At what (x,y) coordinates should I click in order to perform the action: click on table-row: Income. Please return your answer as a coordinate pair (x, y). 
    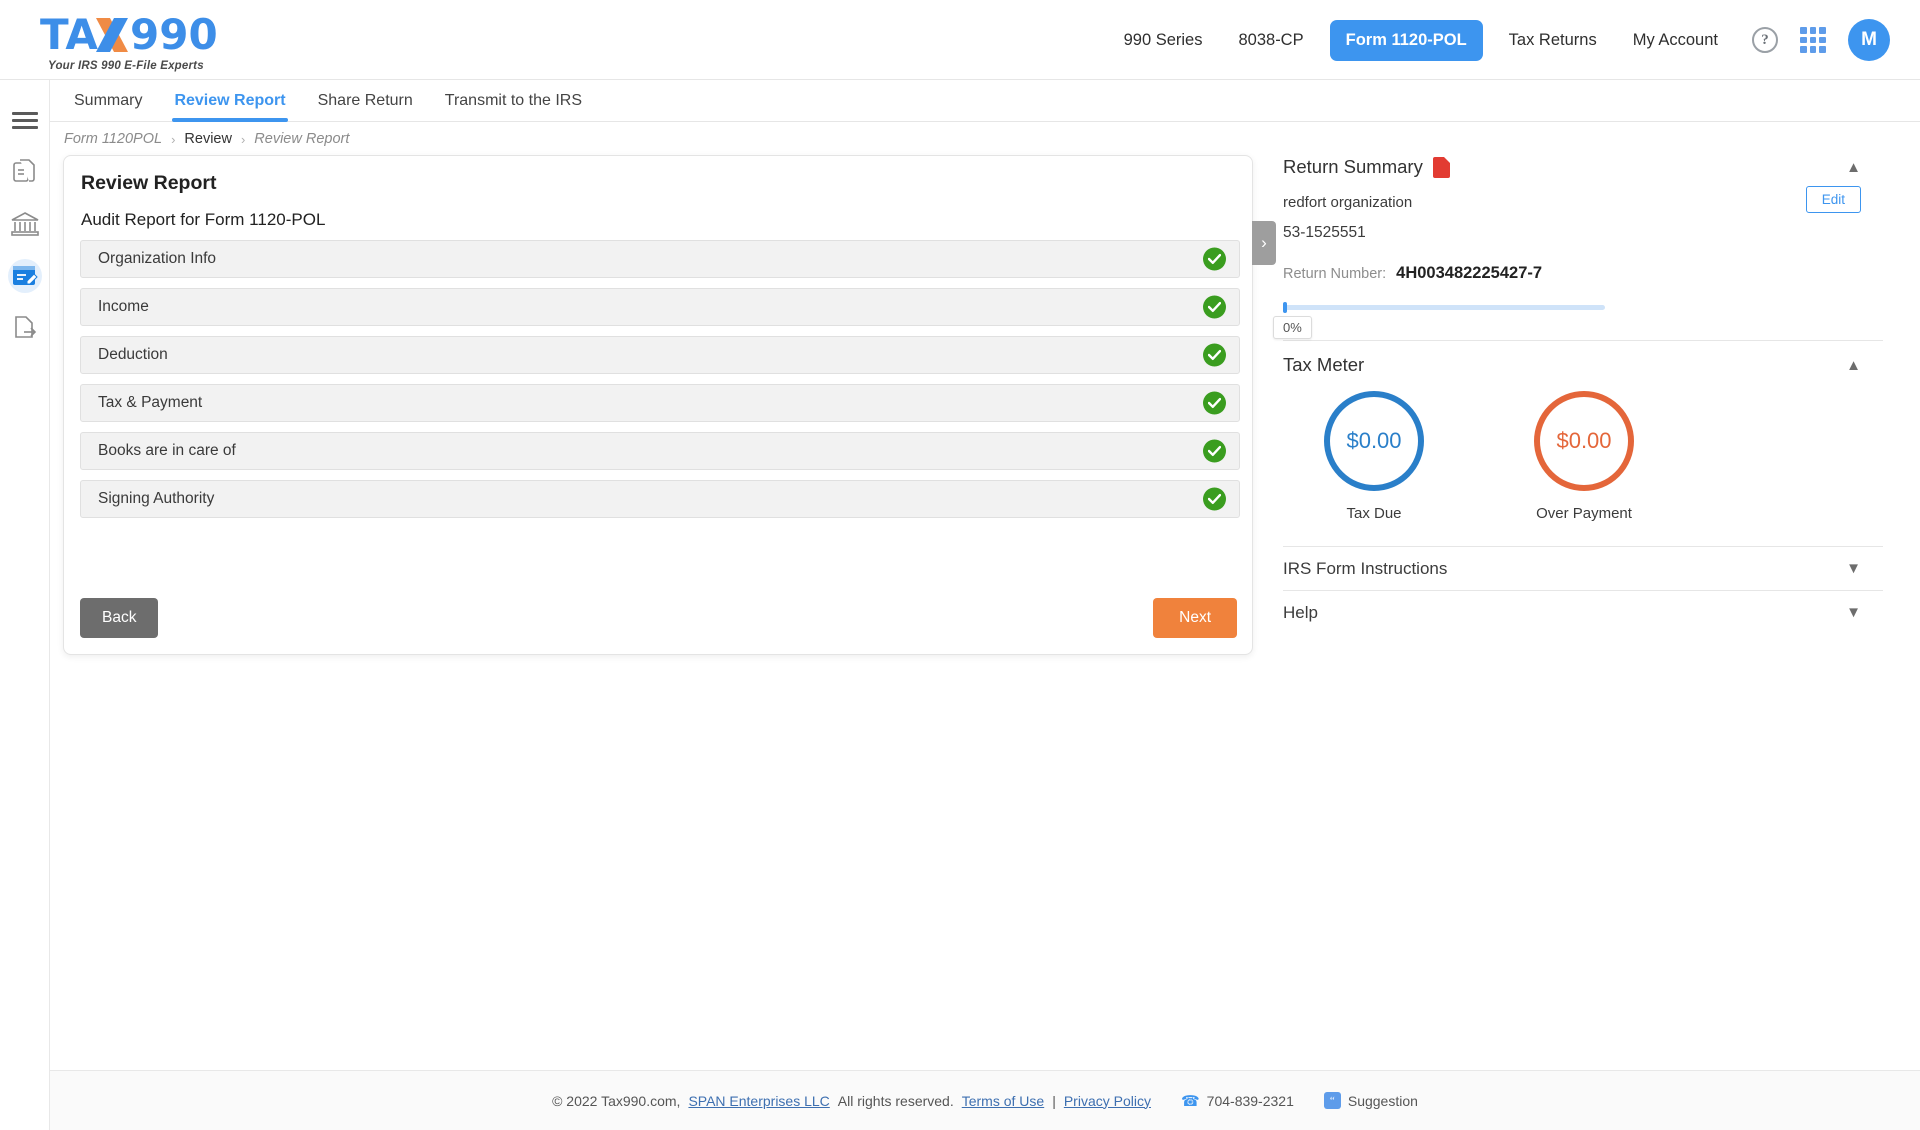
    Looking at the image, I should click on (660, 307).